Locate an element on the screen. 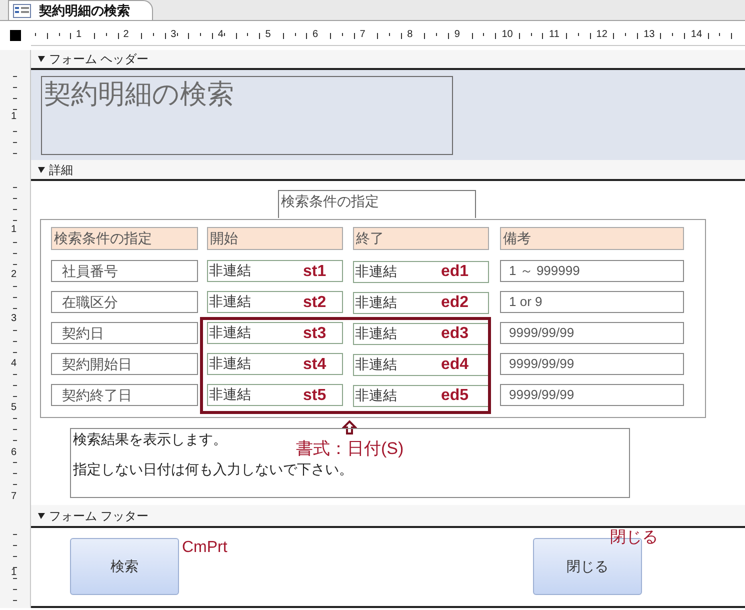 This screenshot has height=610, width=745. column-header: 備考 is located at coordinates (592, 238).